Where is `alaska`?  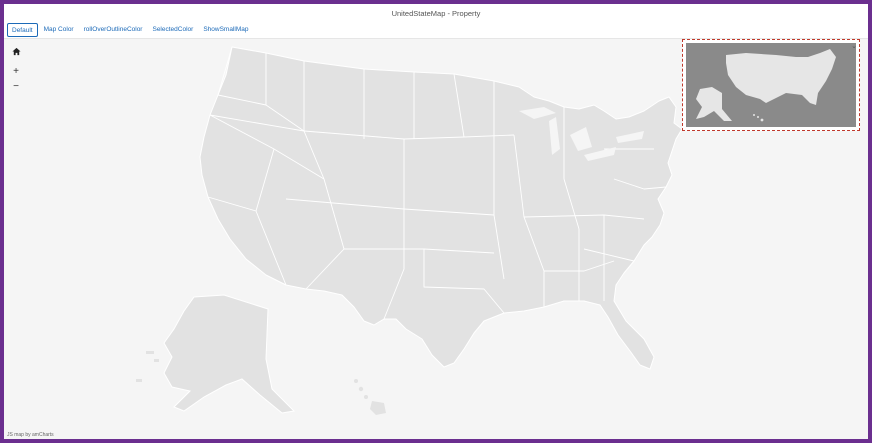
alaska is located at coordinates (229, 354).